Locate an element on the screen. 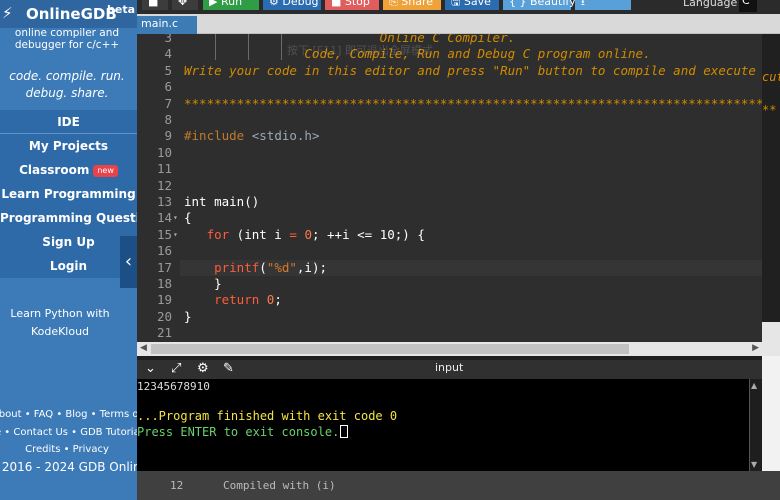 The width and height of the screenshot is (780, 500). line-number: 6 is located at coordinates (168, 87).